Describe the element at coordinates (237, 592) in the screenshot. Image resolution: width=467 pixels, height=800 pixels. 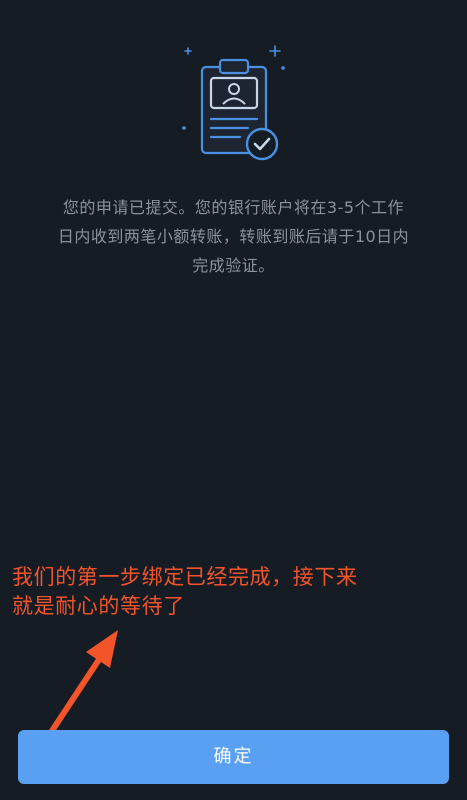
I see `annotation-text: 我们的第一步绑定已经完成，接下来 就是耐心的等待了` at that location.